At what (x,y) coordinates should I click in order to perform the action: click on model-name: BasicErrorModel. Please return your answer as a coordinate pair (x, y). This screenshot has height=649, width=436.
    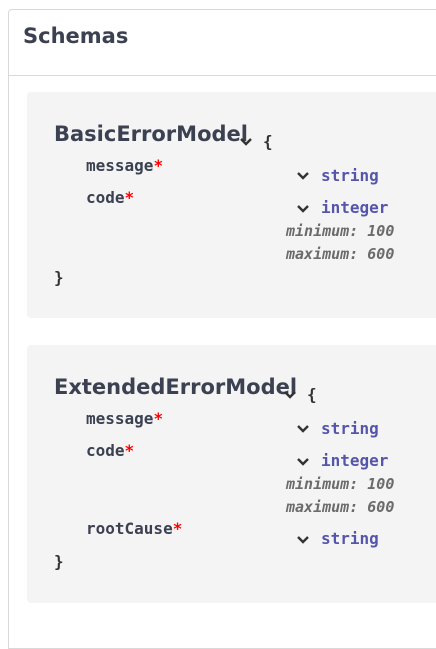
    Looking at the image, I should click on (151, 134).